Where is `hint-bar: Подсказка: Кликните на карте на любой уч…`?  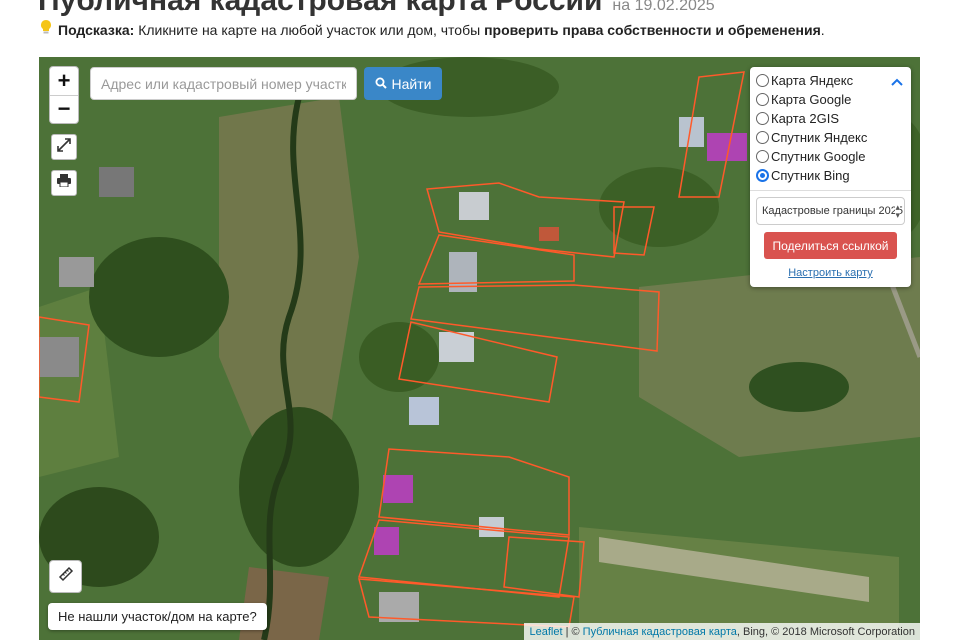 hint-bar: Подсказка: Кликните на карте на любой уч… is located at coordinates (432, 28).